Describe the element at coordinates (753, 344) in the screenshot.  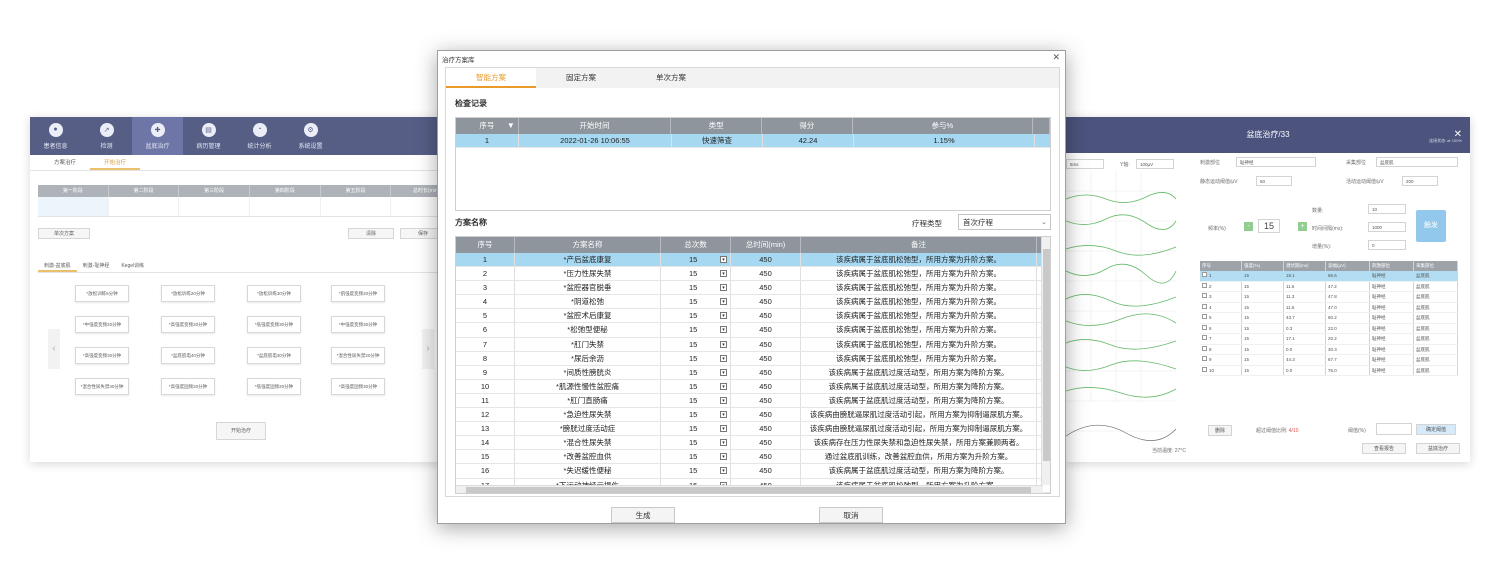
I see `table-row: 7 *肛门失禁 15 ▾ 450 该疾病属于盆底肌松弛型，所用方案为升阶方案。` at that location.